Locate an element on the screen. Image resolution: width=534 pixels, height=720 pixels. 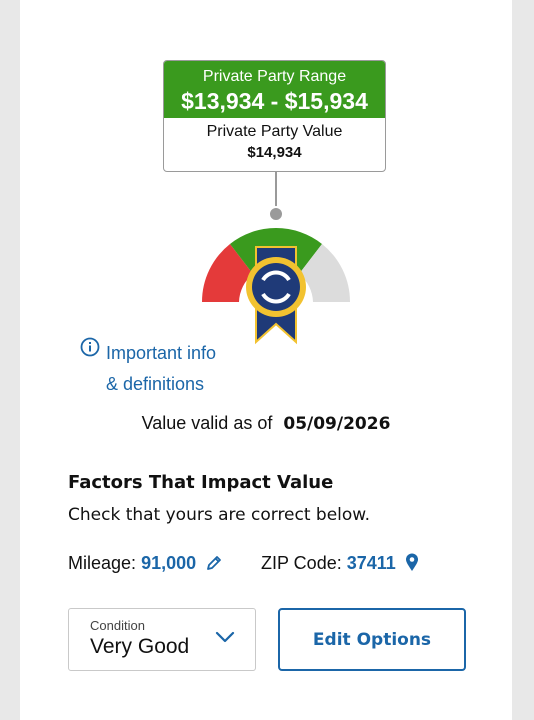
condition-value: Very Good is located at coordinates (140, 646).